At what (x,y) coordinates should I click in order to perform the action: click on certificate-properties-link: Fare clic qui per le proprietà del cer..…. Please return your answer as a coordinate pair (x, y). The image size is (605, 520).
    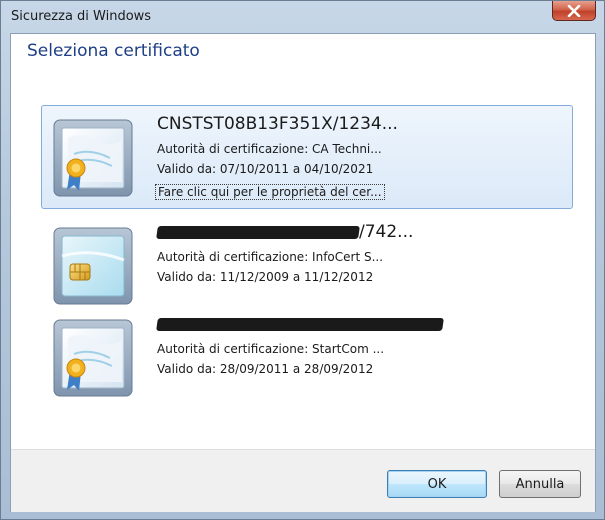
    Looking at the image, I should click on (270, 192).